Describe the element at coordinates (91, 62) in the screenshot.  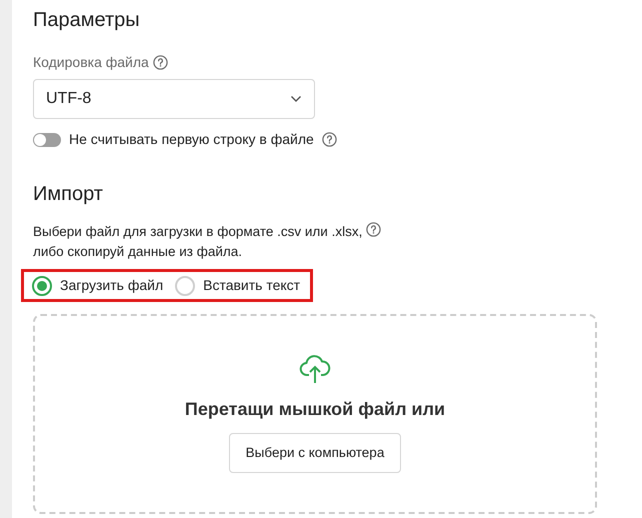
I see `field-label: Кодировка файла` at that location.